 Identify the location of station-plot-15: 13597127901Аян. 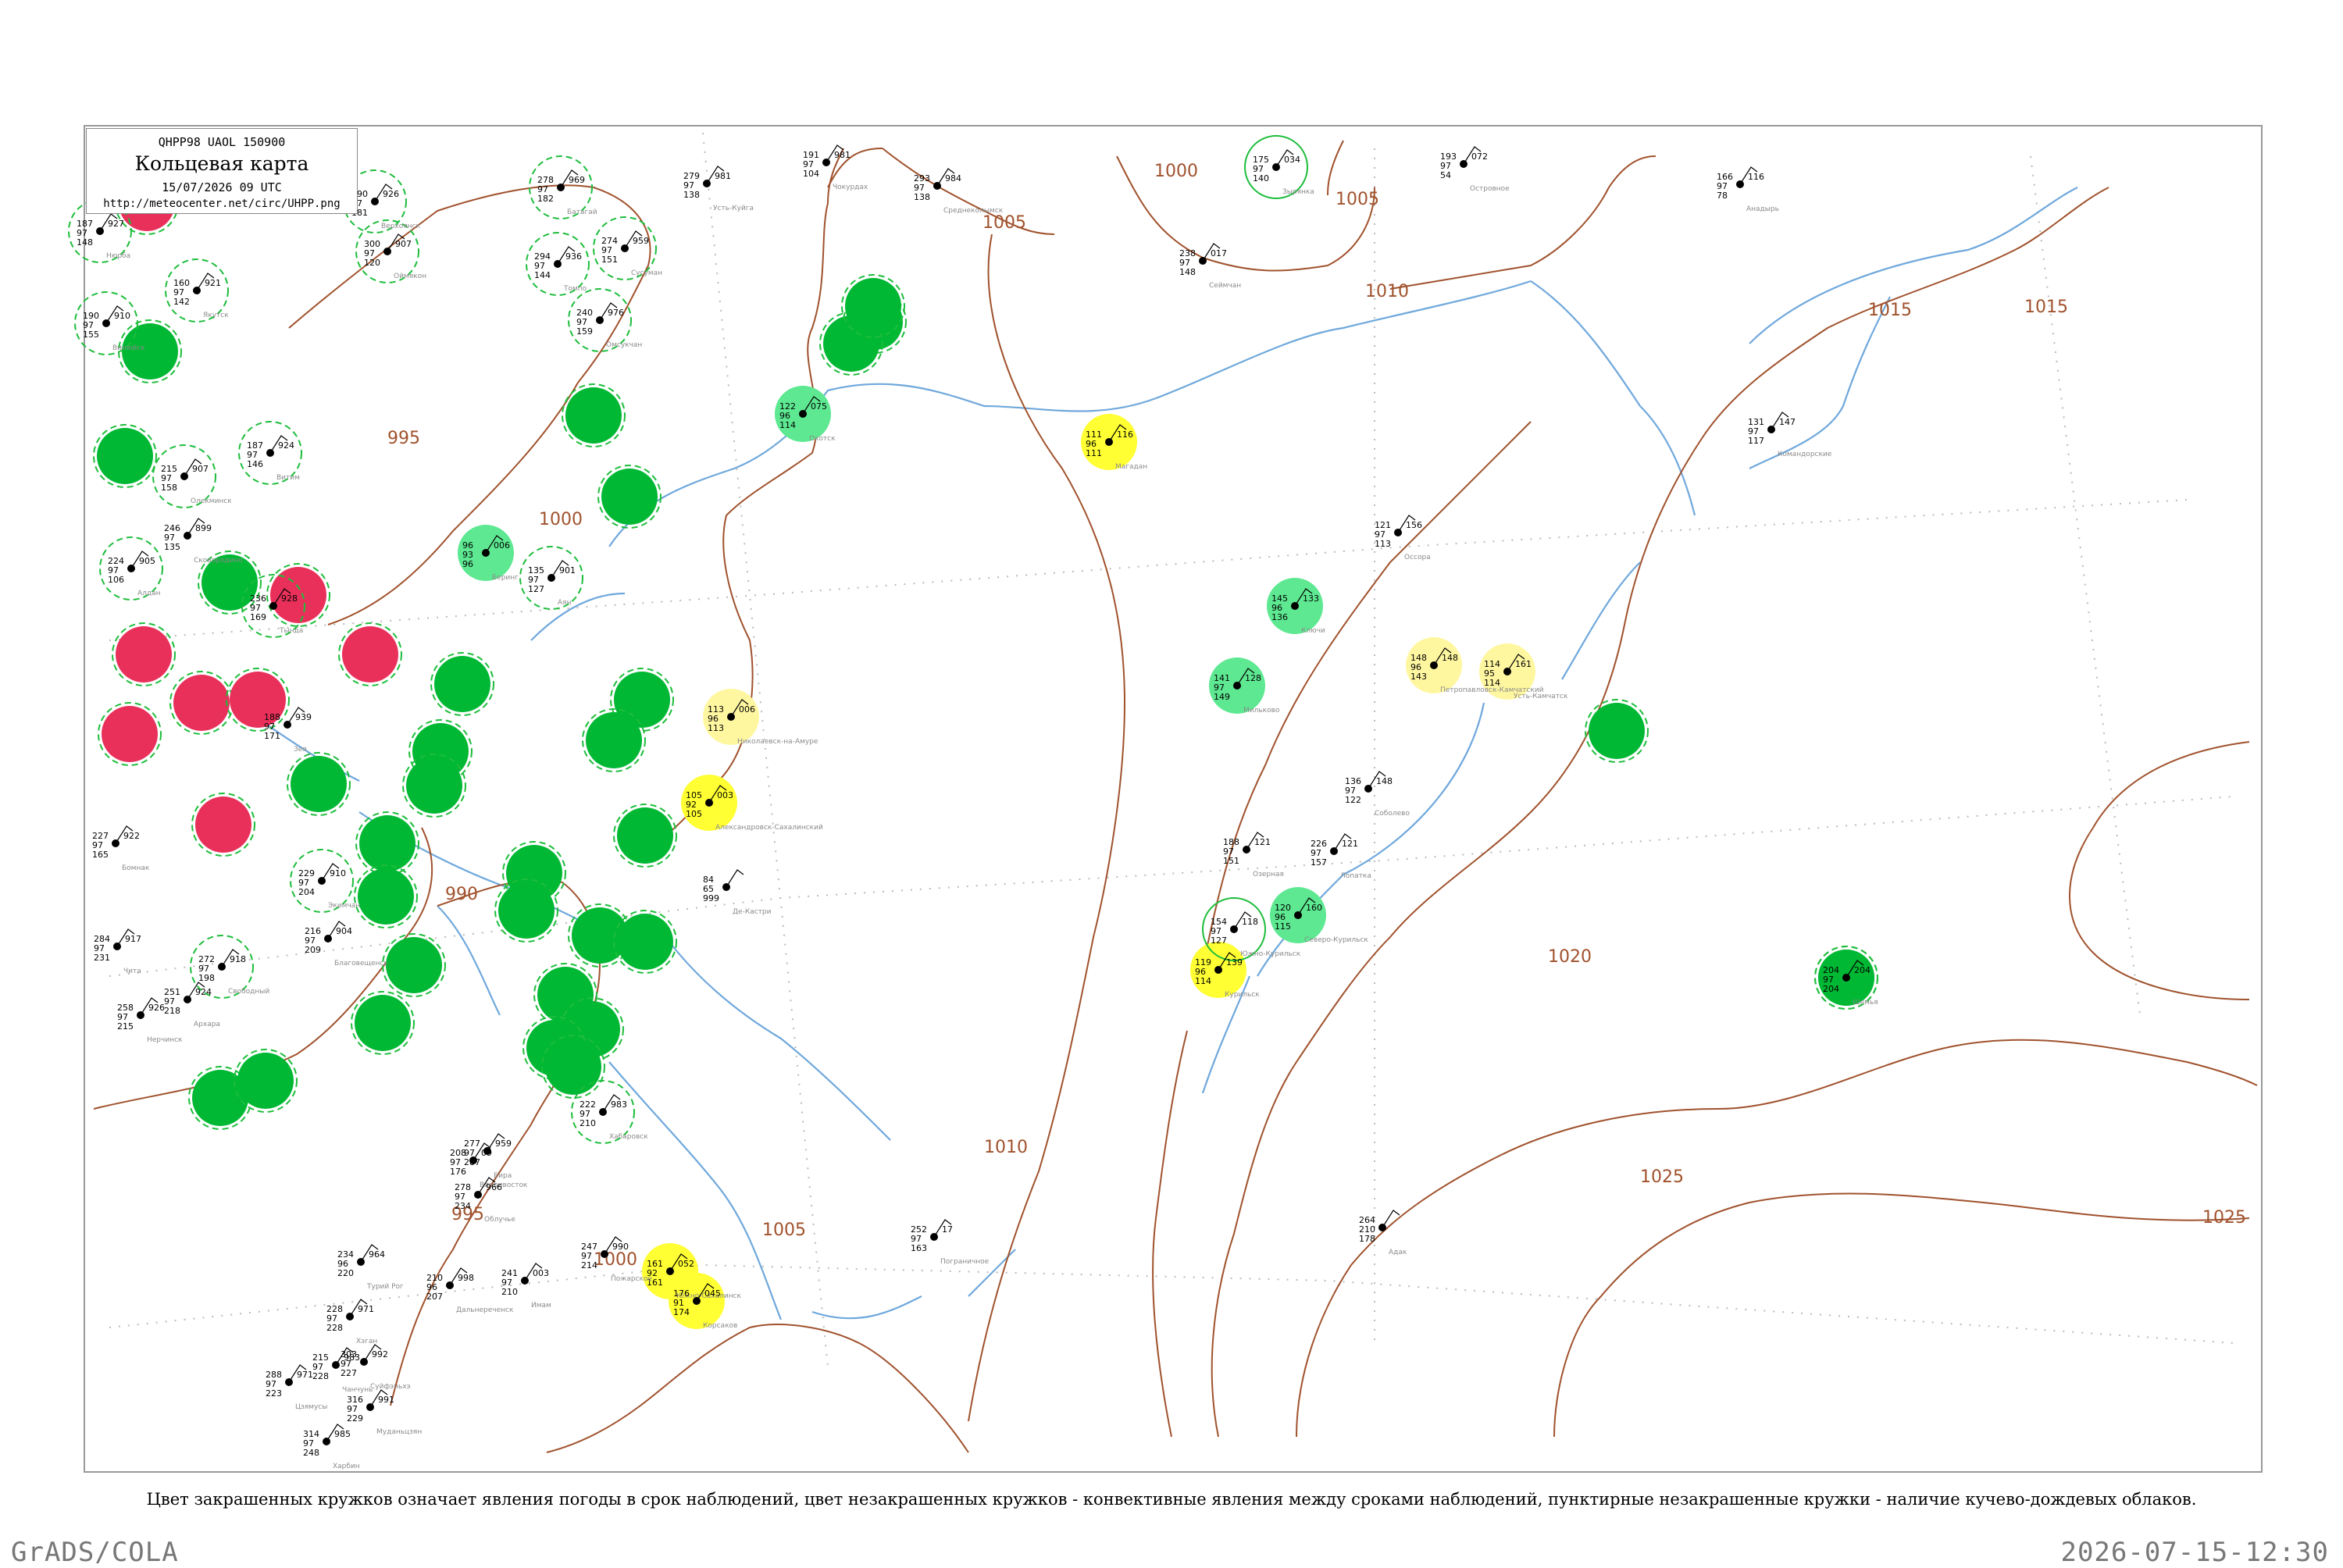
(552, 583).